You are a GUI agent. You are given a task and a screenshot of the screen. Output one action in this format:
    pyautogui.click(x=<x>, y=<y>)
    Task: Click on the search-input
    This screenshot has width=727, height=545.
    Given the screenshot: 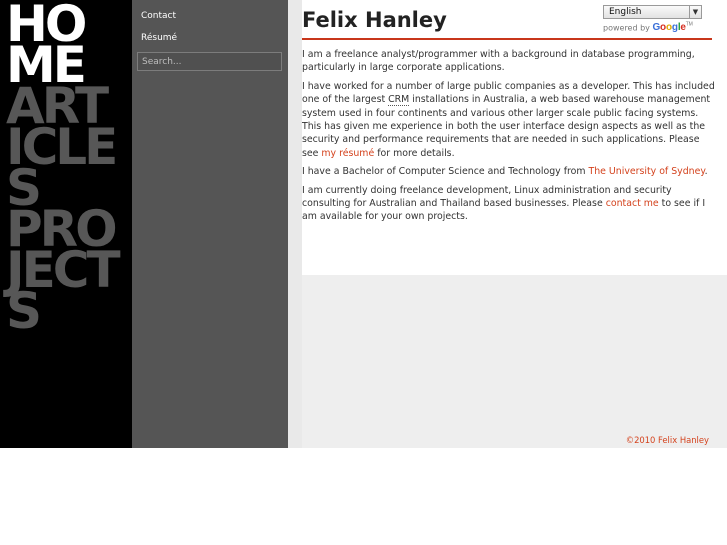 What is the action you would take?
    pyautogui.click(x=209, y=61)
    